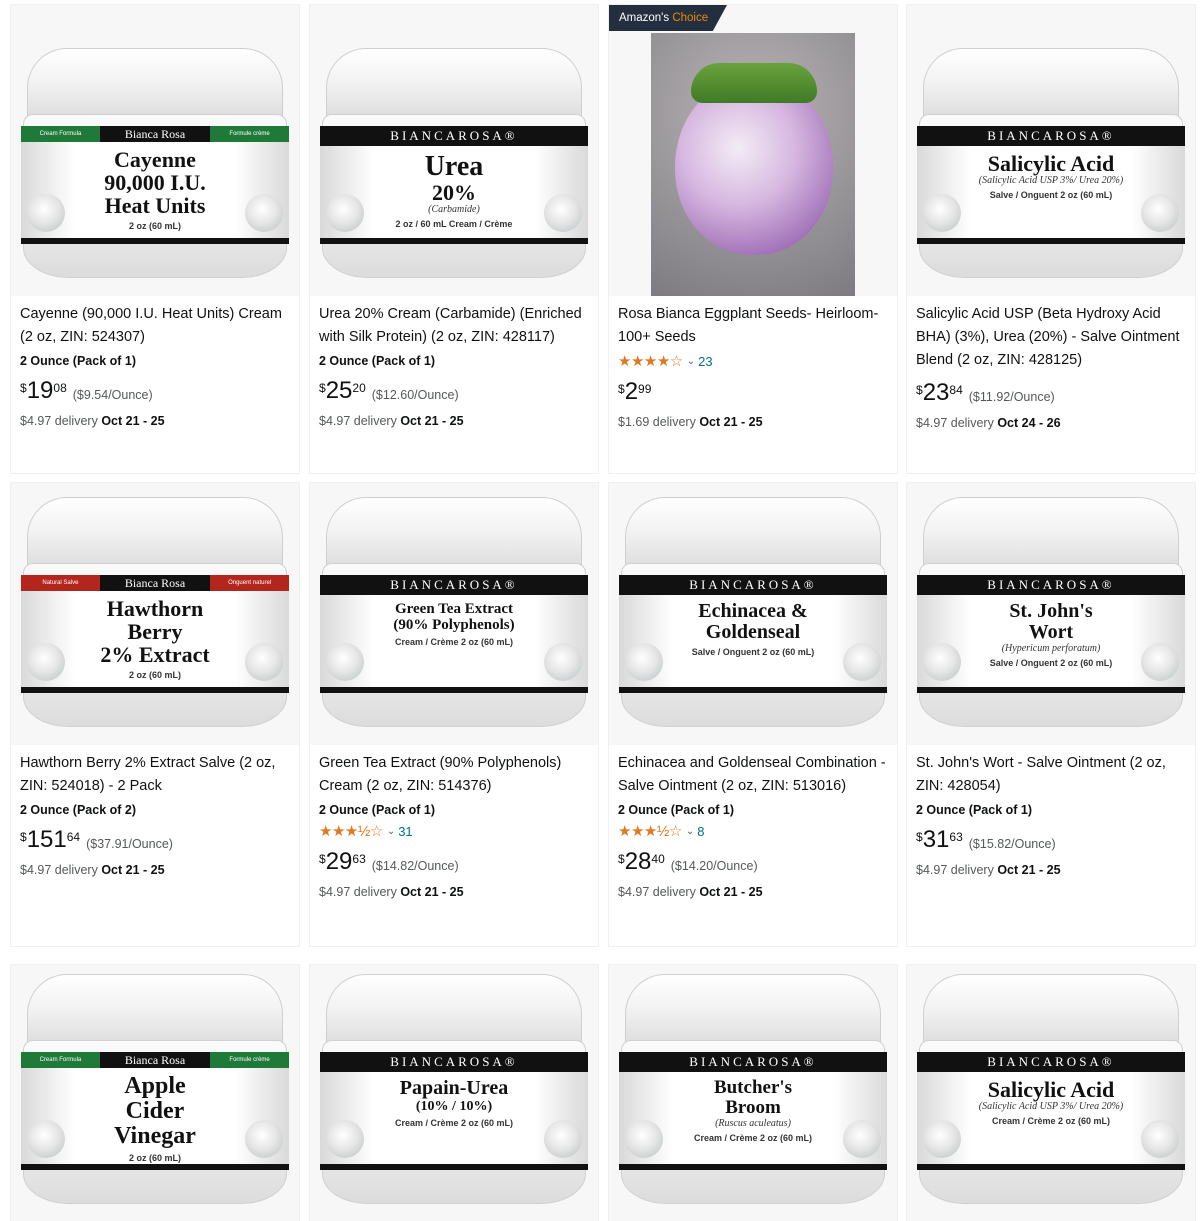  Describe the element at coordinates (753, 150) in the screenshot. I see `product-image` at that location.